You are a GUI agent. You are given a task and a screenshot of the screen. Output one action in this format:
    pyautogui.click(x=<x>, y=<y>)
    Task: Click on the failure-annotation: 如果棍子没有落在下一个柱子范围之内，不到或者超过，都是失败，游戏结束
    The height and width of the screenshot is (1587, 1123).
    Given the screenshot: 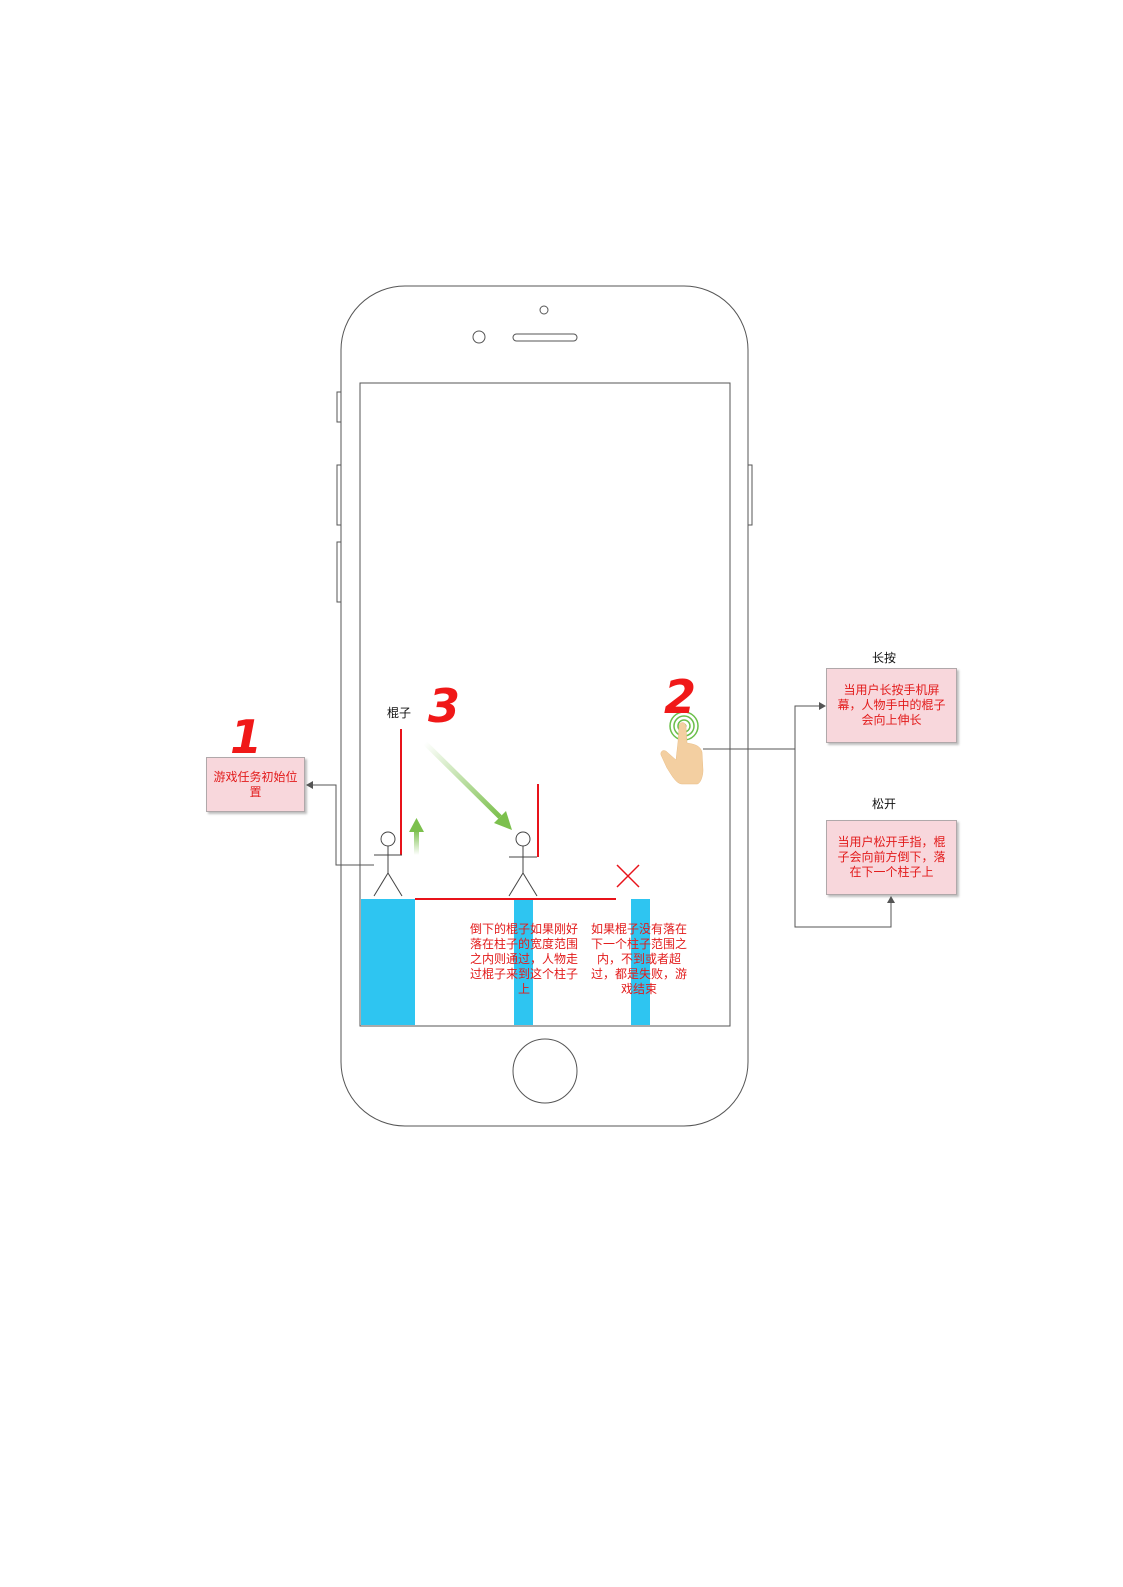 What is the action you would take?
    pyautogui.click(x=639, y=959)
    